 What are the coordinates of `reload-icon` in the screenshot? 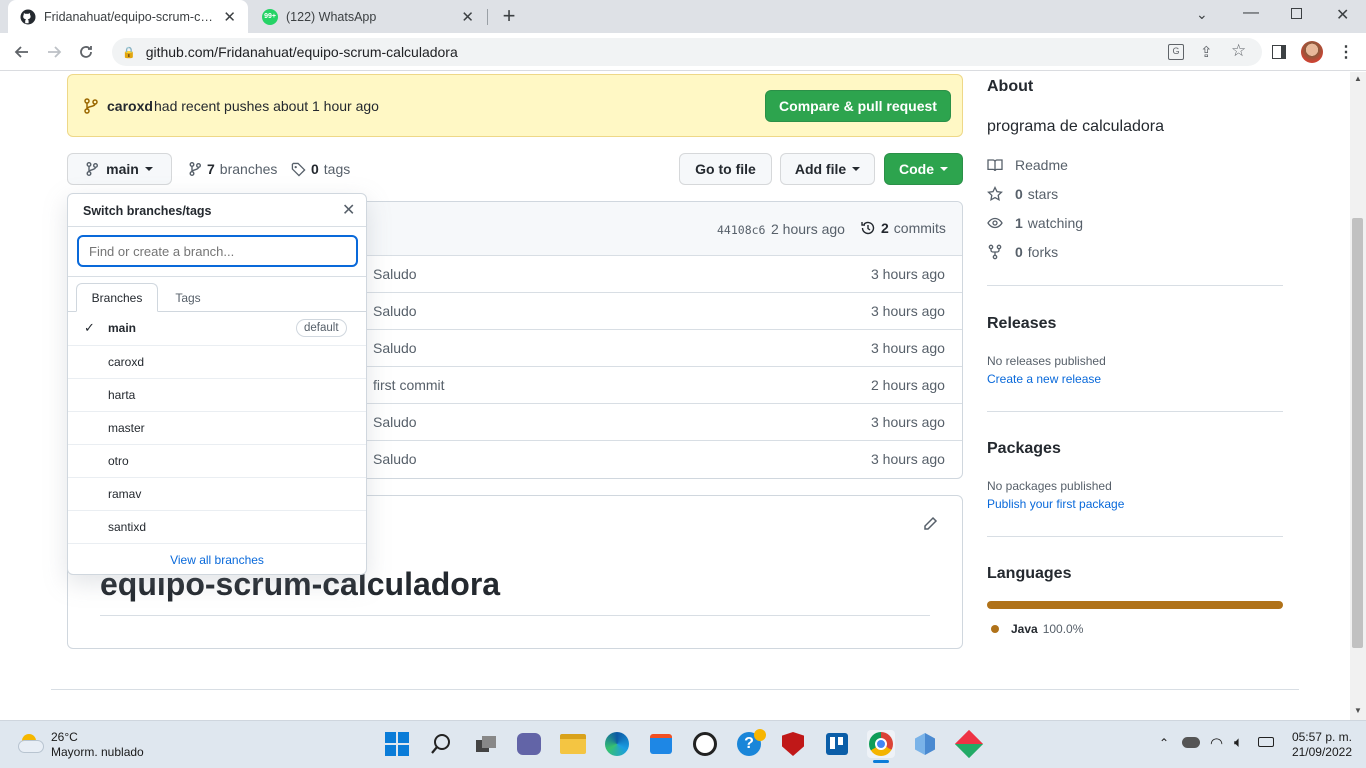 It's located at (86, 52).